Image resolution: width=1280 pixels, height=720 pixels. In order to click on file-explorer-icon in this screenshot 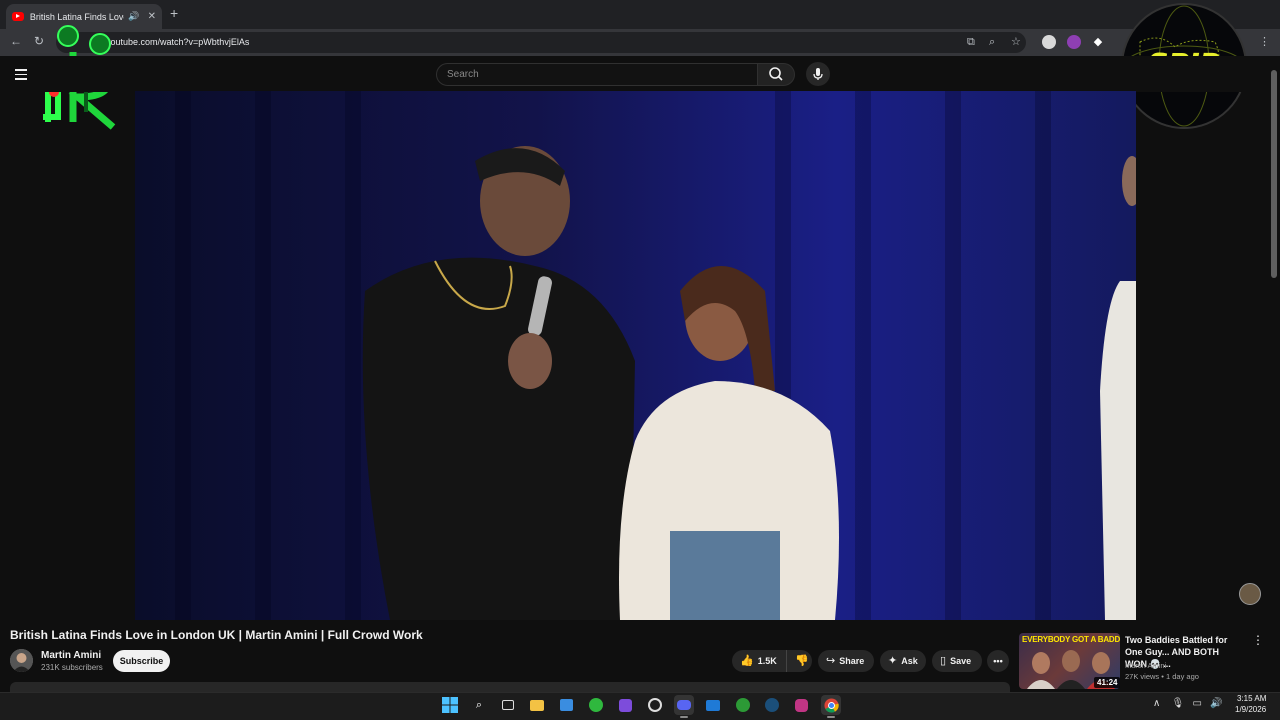, I will do `click(537, 705)`.